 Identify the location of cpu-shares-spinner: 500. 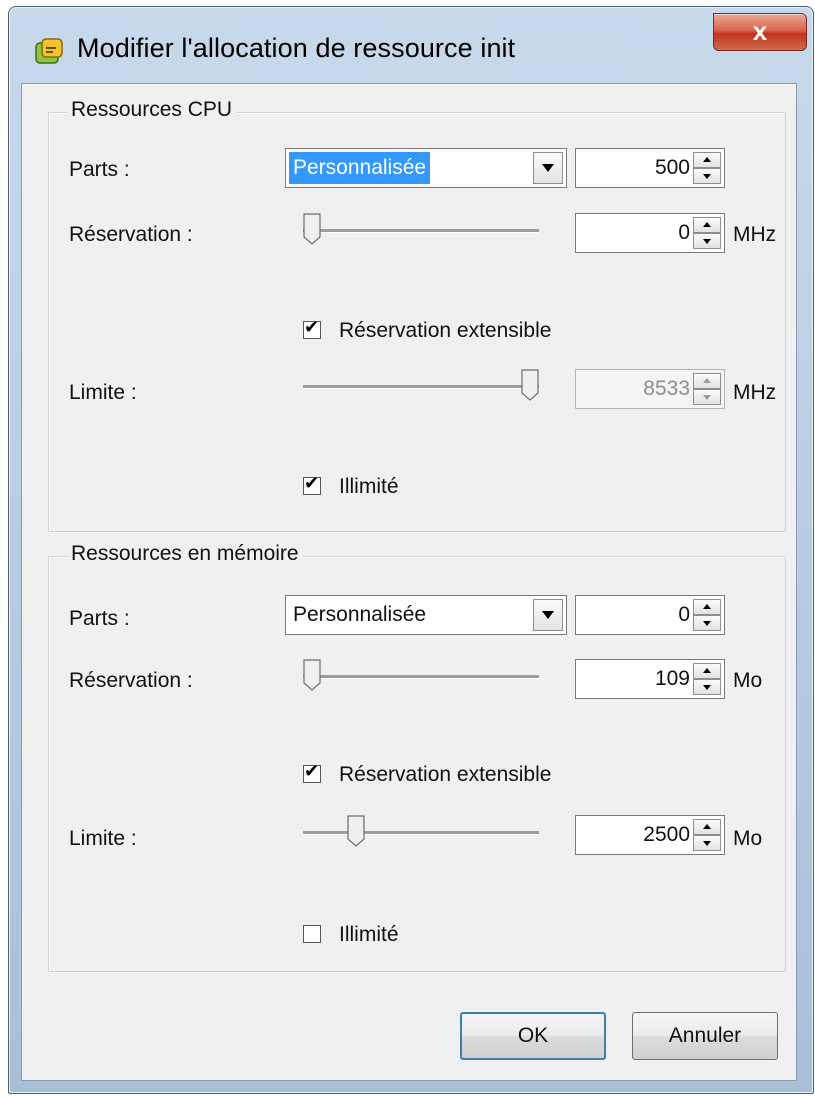
(650, 168).